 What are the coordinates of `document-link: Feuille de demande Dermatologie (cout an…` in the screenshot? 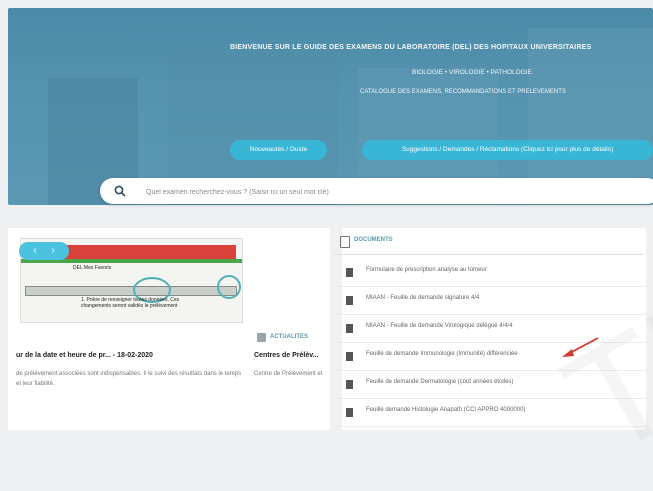 It's located at (439, 382).